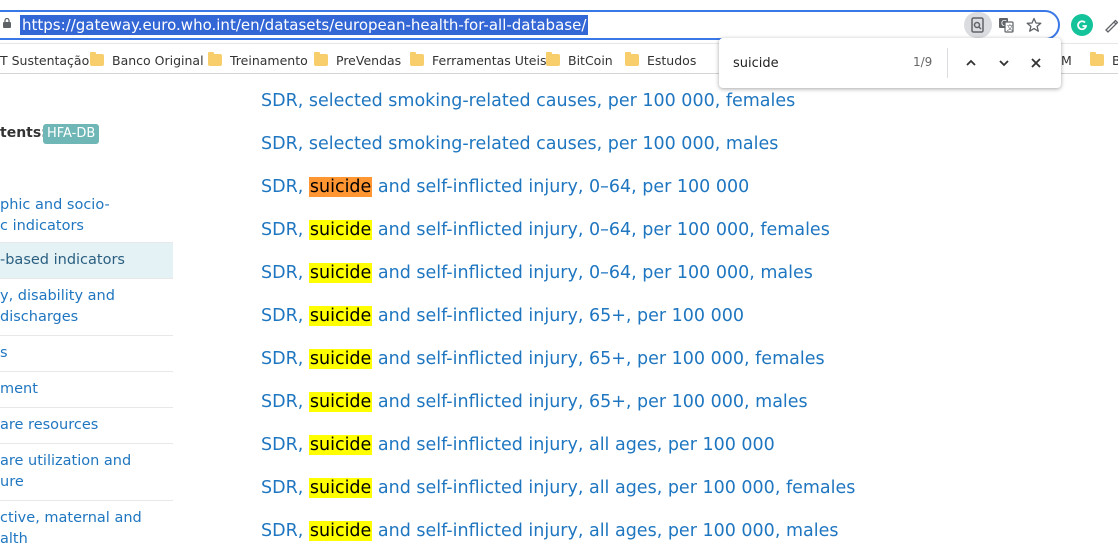 The image size is (1118, 556). I want to click on hfa-db-badge: HFA-DB, so click(71, 134).